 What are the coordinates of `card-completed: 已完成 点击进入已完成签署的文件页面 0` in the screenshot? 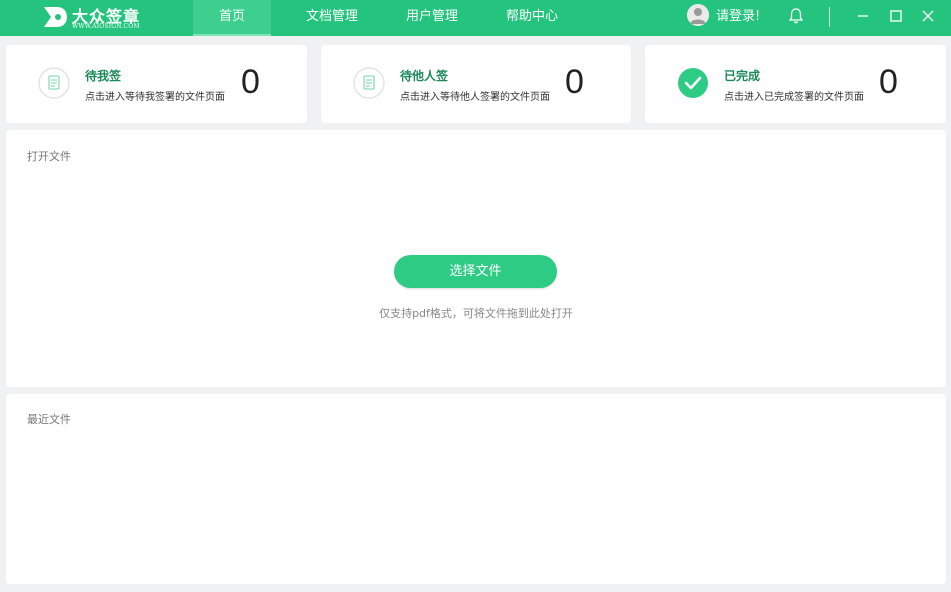 It's located at (795, 84).